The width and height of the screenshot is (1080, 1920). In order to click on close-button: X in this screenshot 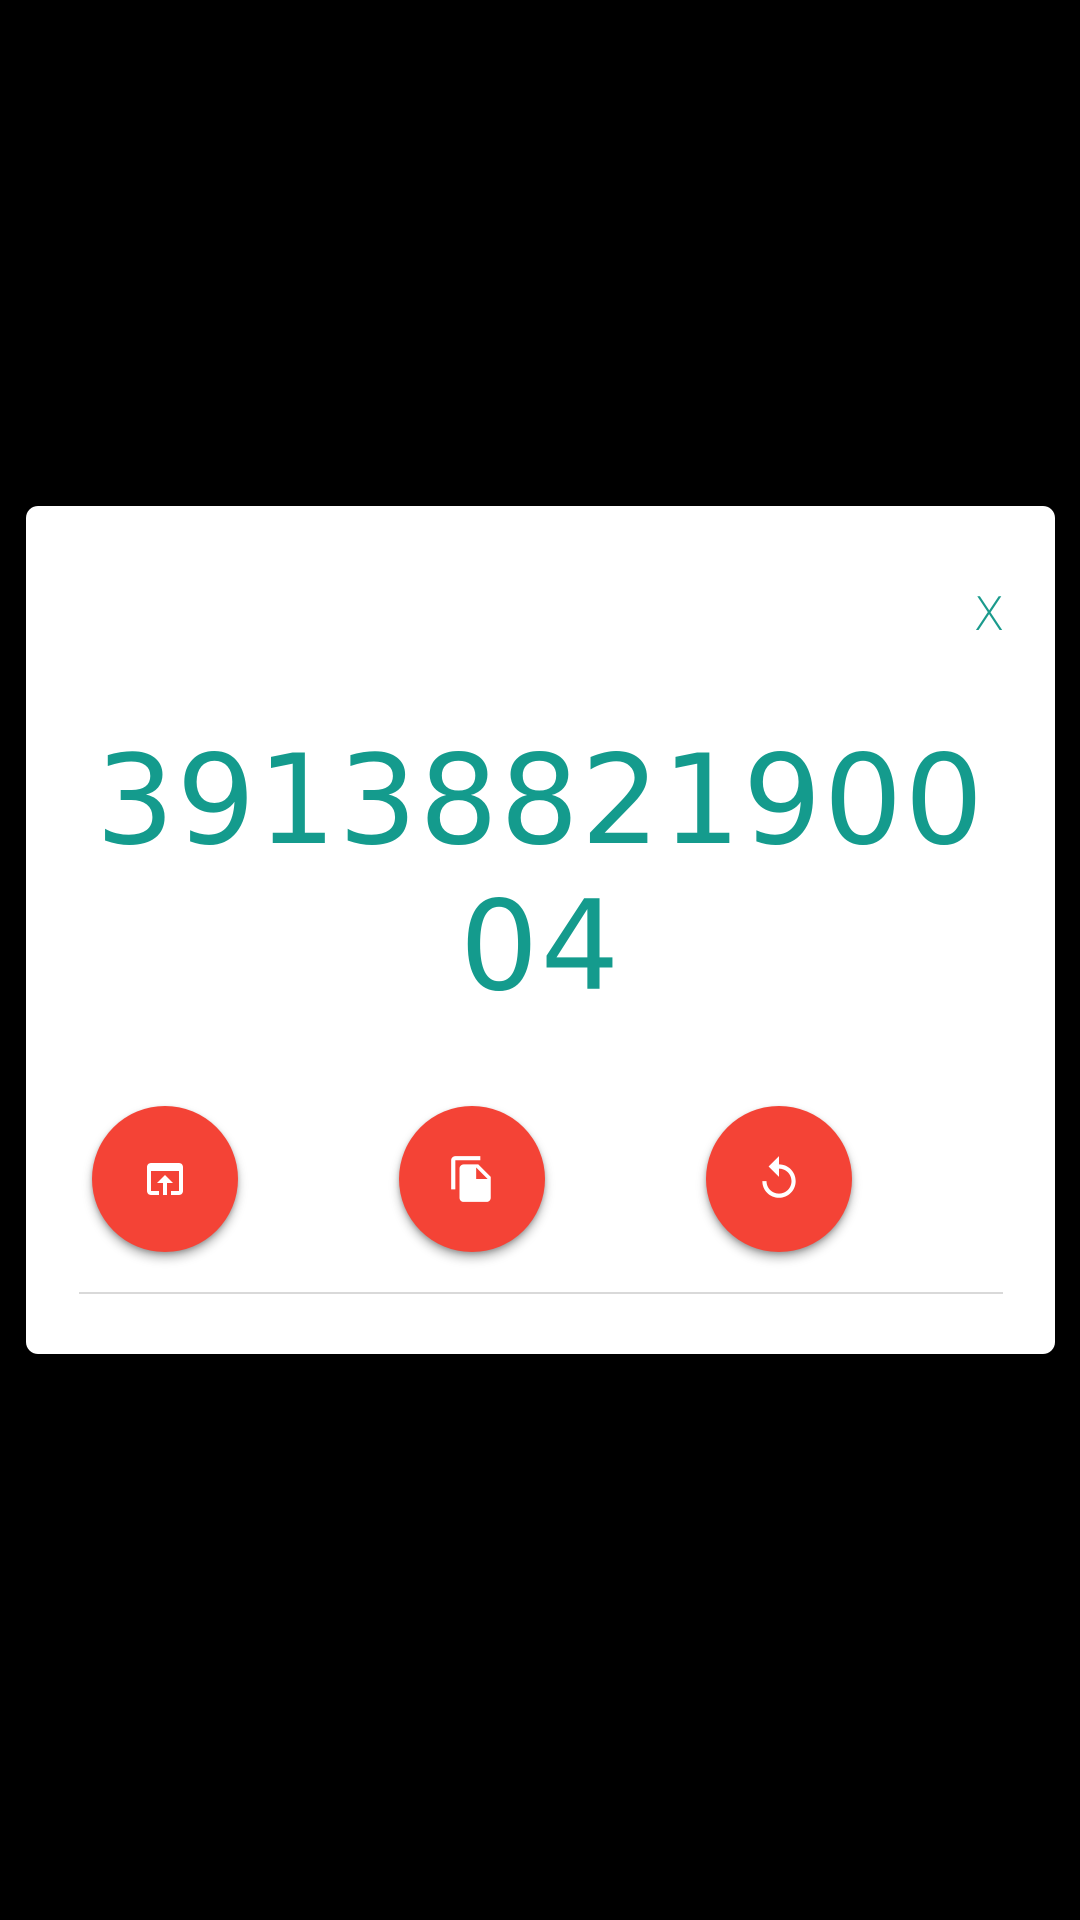, I will do `click(989, 614)`.